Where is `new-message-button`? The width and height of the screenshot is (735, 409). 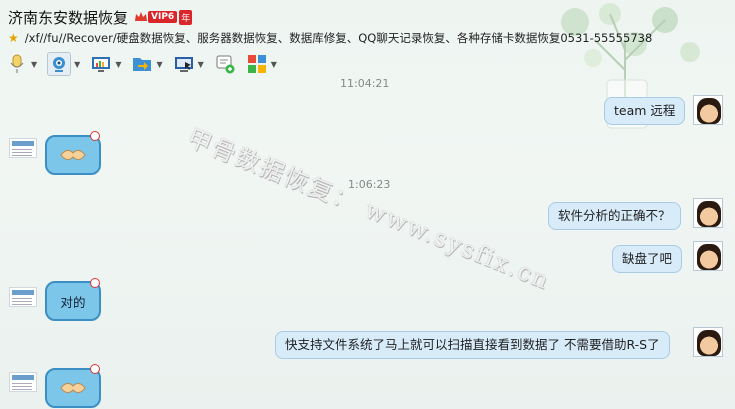 new-message-button is located at coordinates (225, 64).